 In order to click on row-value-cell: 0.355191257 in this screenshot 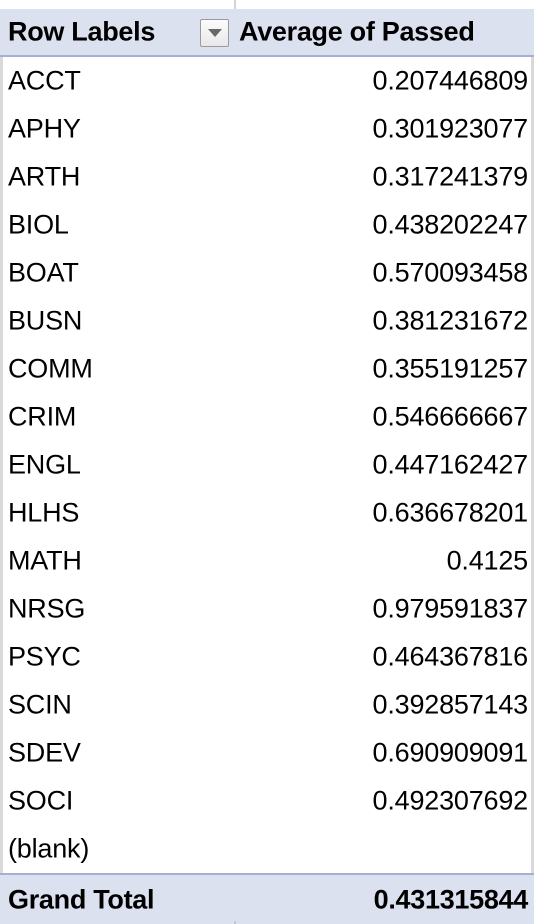, I will do `click(450, 368)`.